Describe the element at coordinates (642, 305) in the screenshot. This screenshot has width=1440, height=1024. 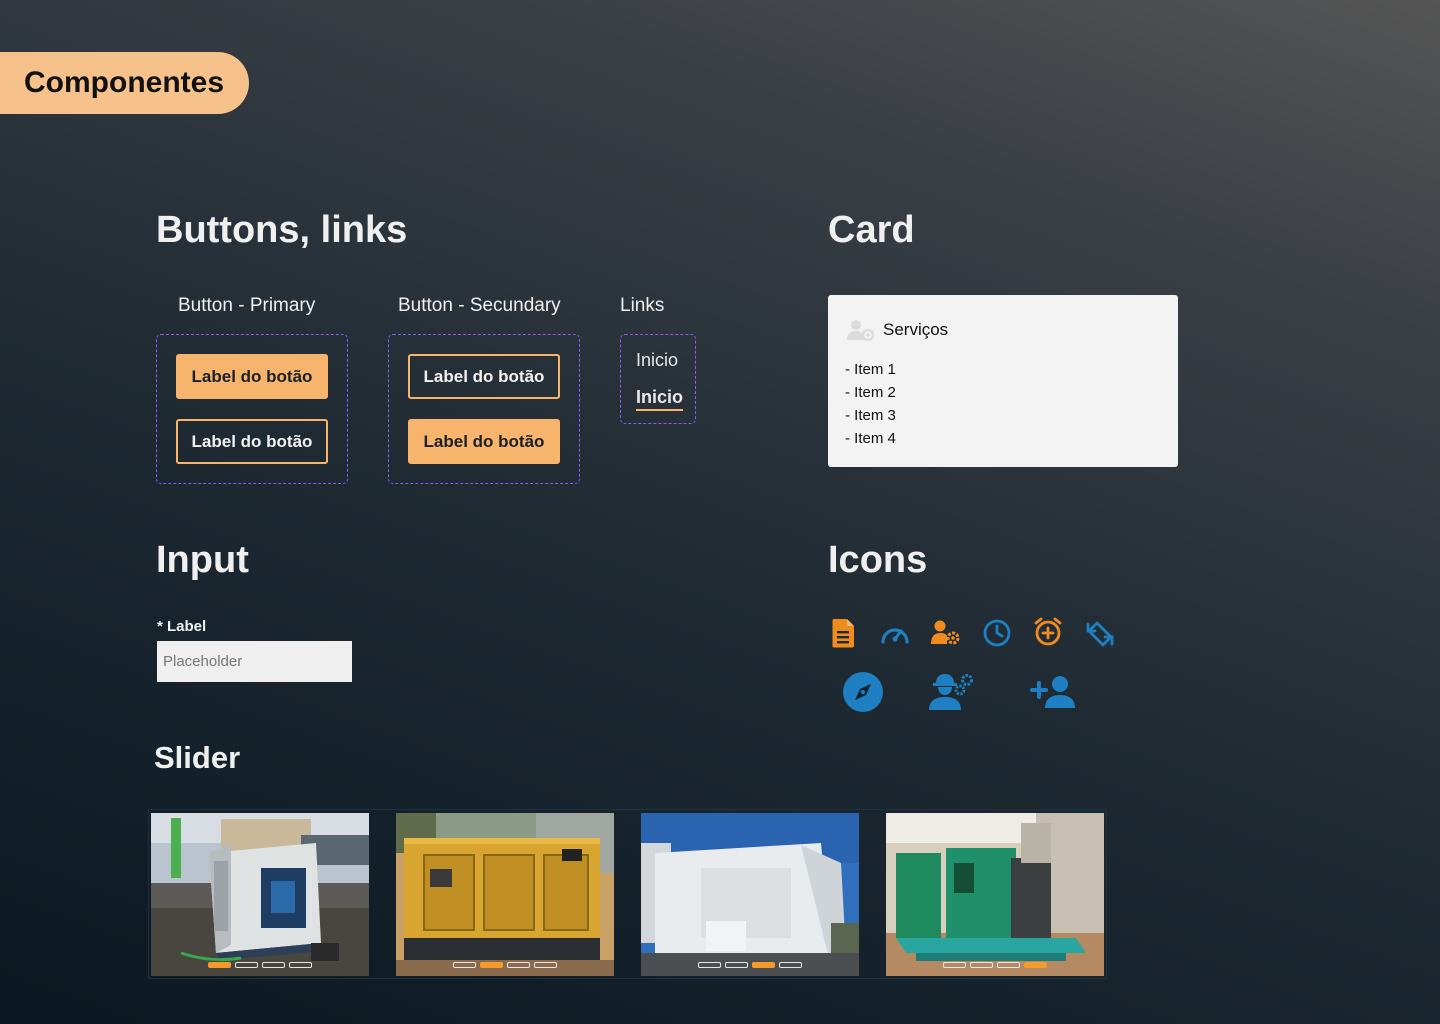
I see `links-title: Links` at that location.